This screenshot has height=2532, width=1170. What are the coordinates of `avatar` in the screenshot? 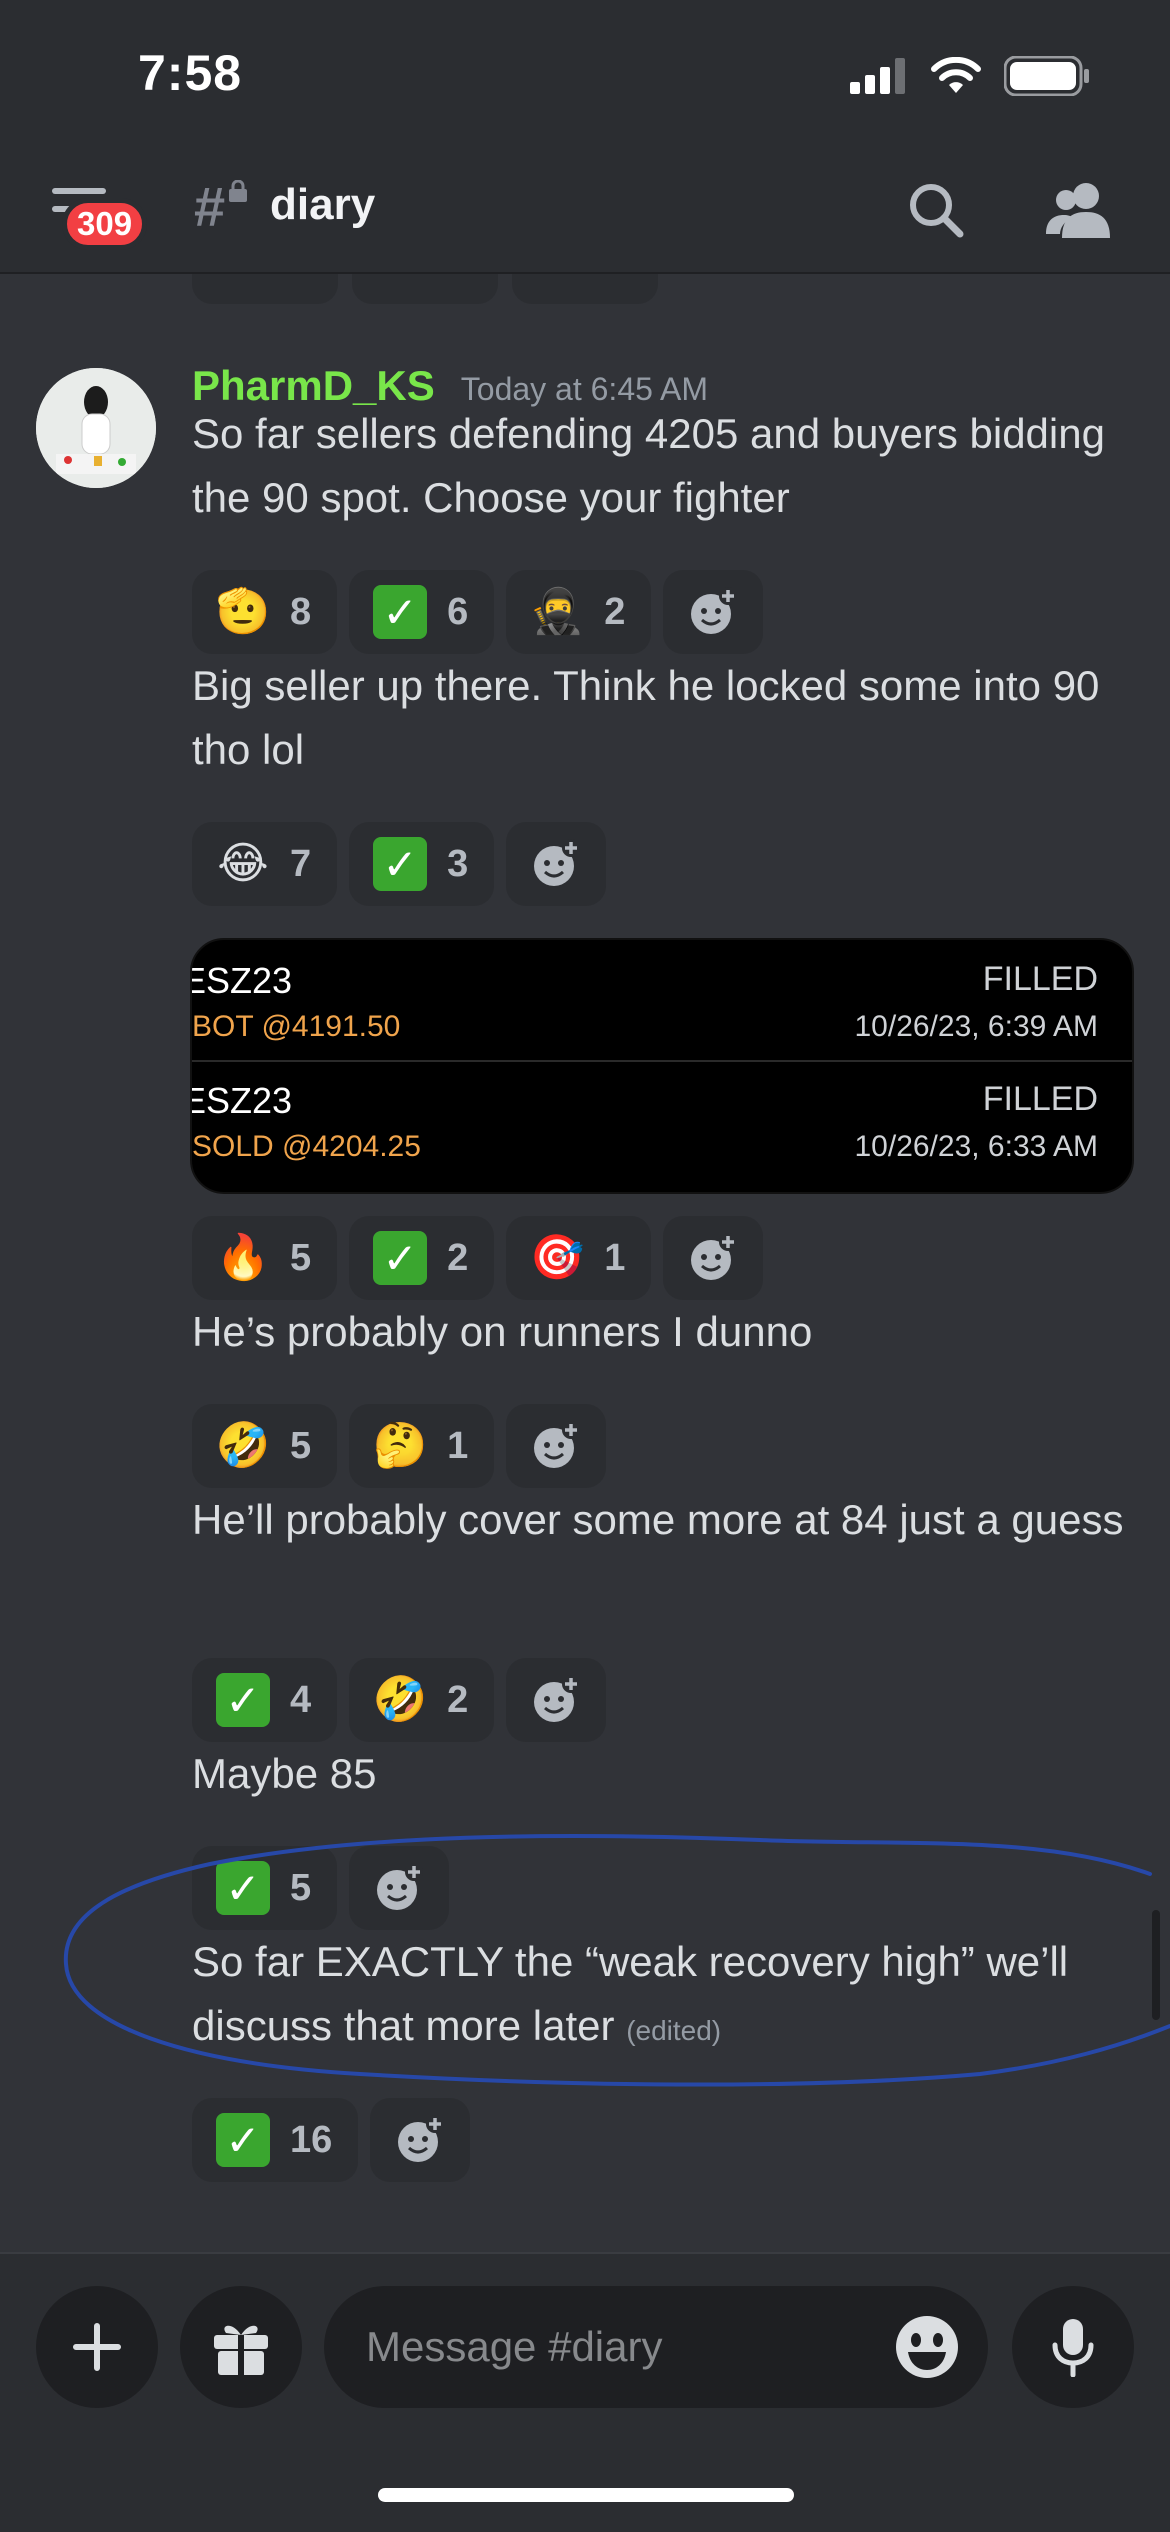 It's located at (96, 428).